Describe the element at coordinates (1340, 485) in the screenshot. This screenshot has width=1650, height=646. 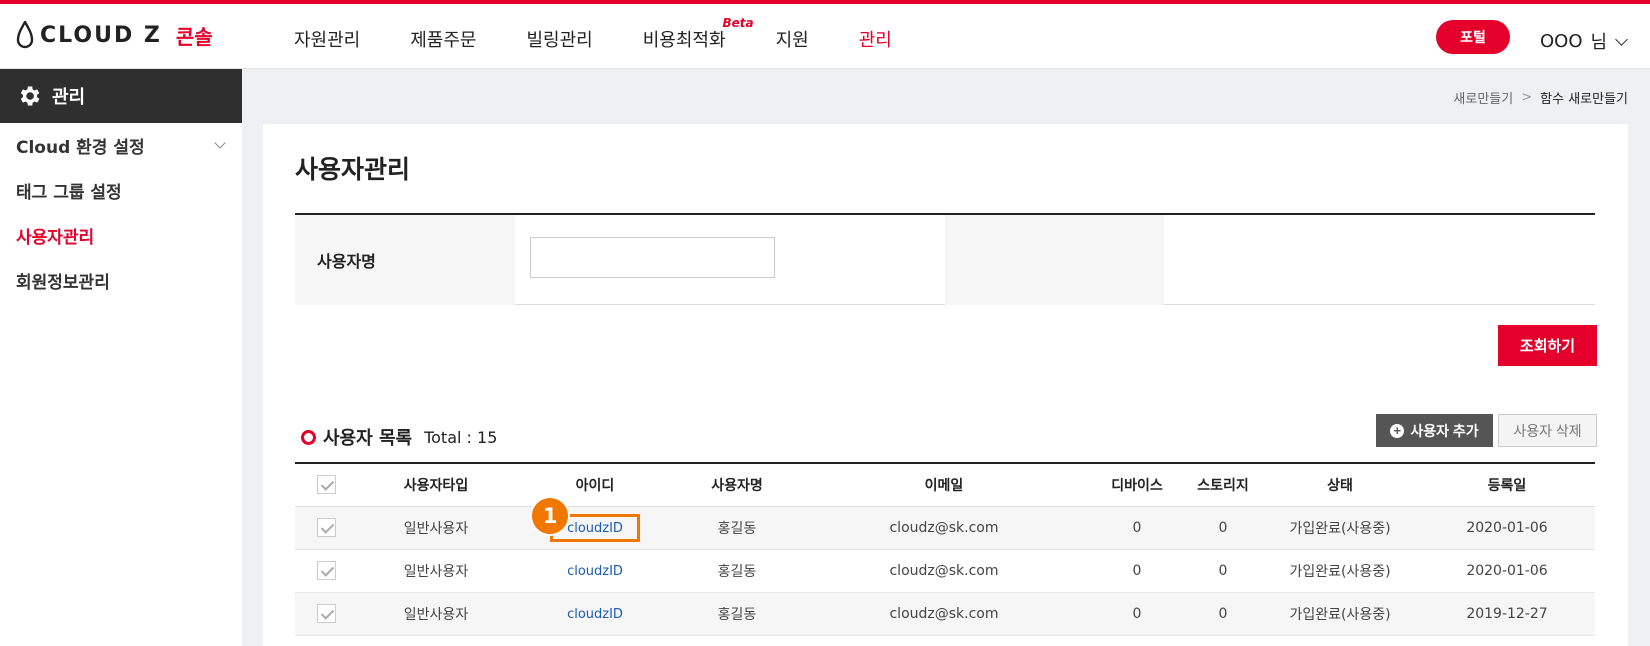
I see `column-header: 상태` at that location.